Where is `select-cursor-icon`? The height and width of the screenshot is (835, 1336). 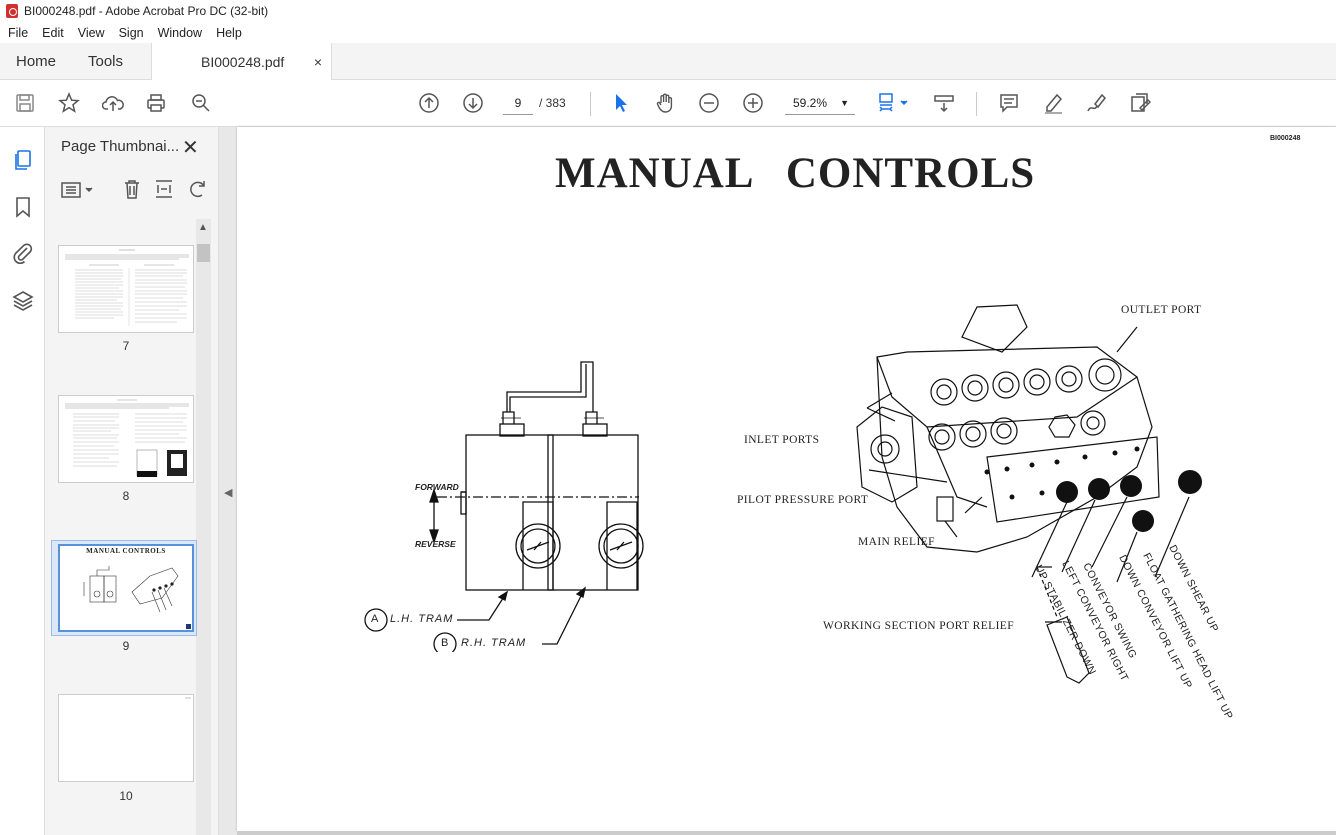
select-cursor-icon is located at coordinates (621, 103).